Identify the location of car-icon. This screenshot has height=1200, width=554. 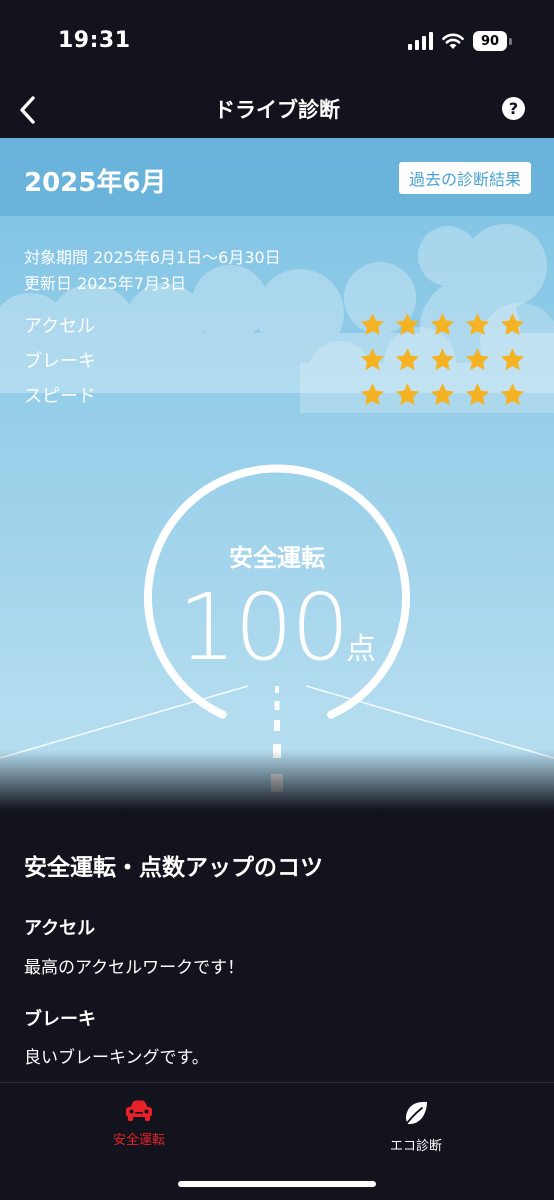
(139, 1110).